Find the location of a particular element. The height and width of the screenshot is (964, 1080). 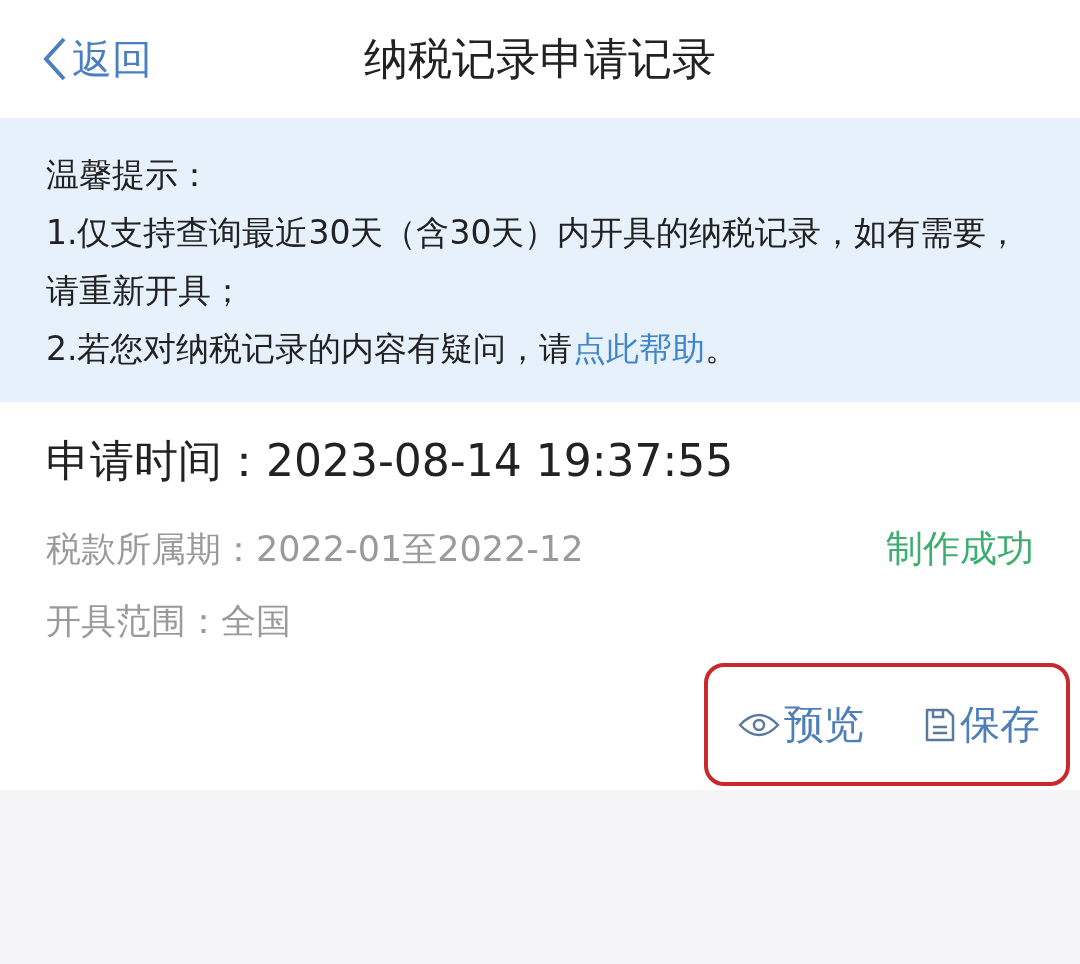

help-link: 点此帮助 is located at coordinates (638, 348).